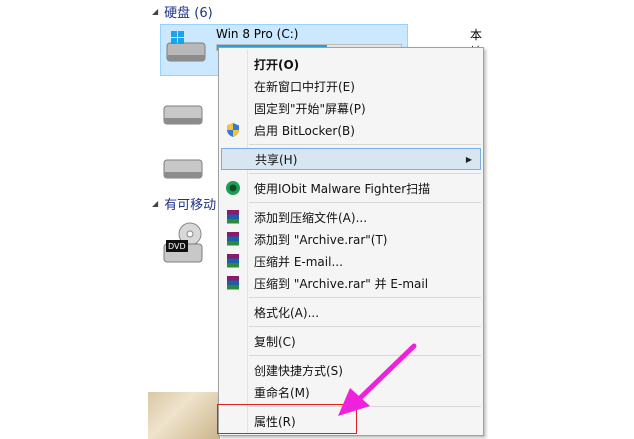  What do you see at coordinates (190, 205) in the screenshot?
I see `group-title: 有可移动` at bounding box center [190, 205].